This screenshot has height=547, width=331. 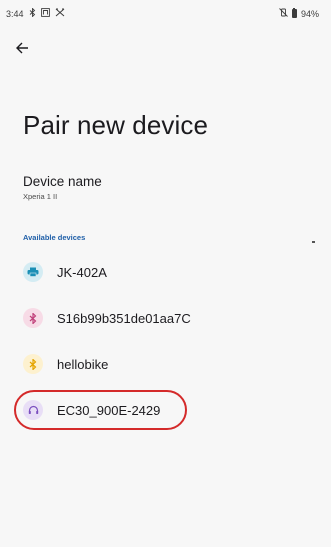 I want to click on available-devices-header: Available devices, so click(x=54, y=237).